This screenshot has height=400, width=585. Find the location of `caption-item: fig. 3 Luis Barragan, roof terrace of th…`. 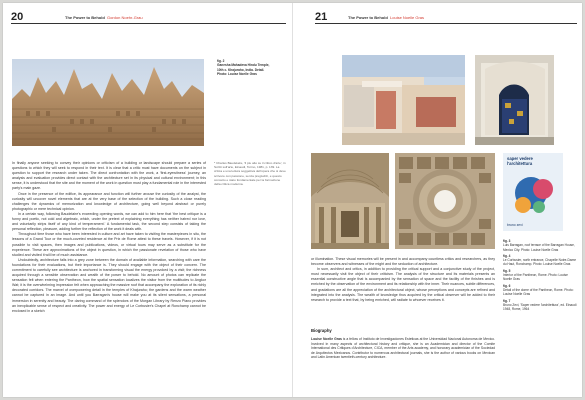

caption-item: fig. 3 Luis Barragan, roof terrace of th… is located at coordinates (540, 245).